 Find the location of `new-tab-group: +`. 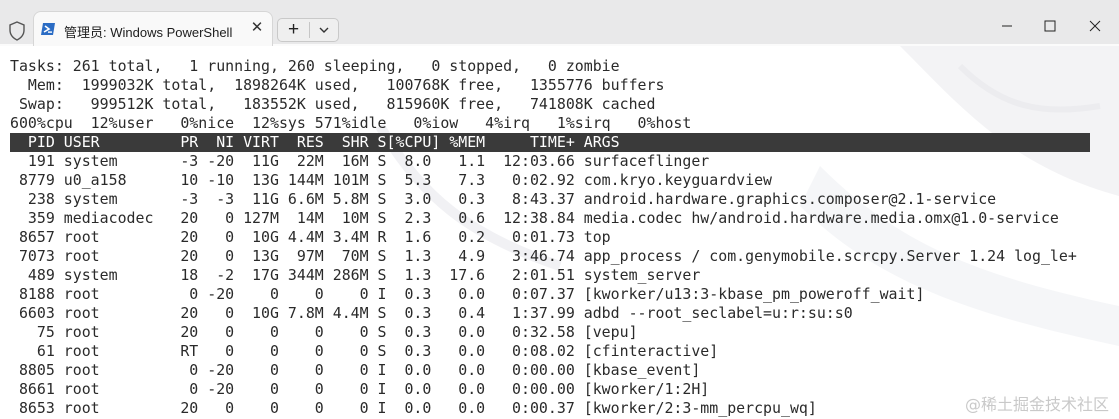

new-tab-group: + is located at coordinates (308, 30).